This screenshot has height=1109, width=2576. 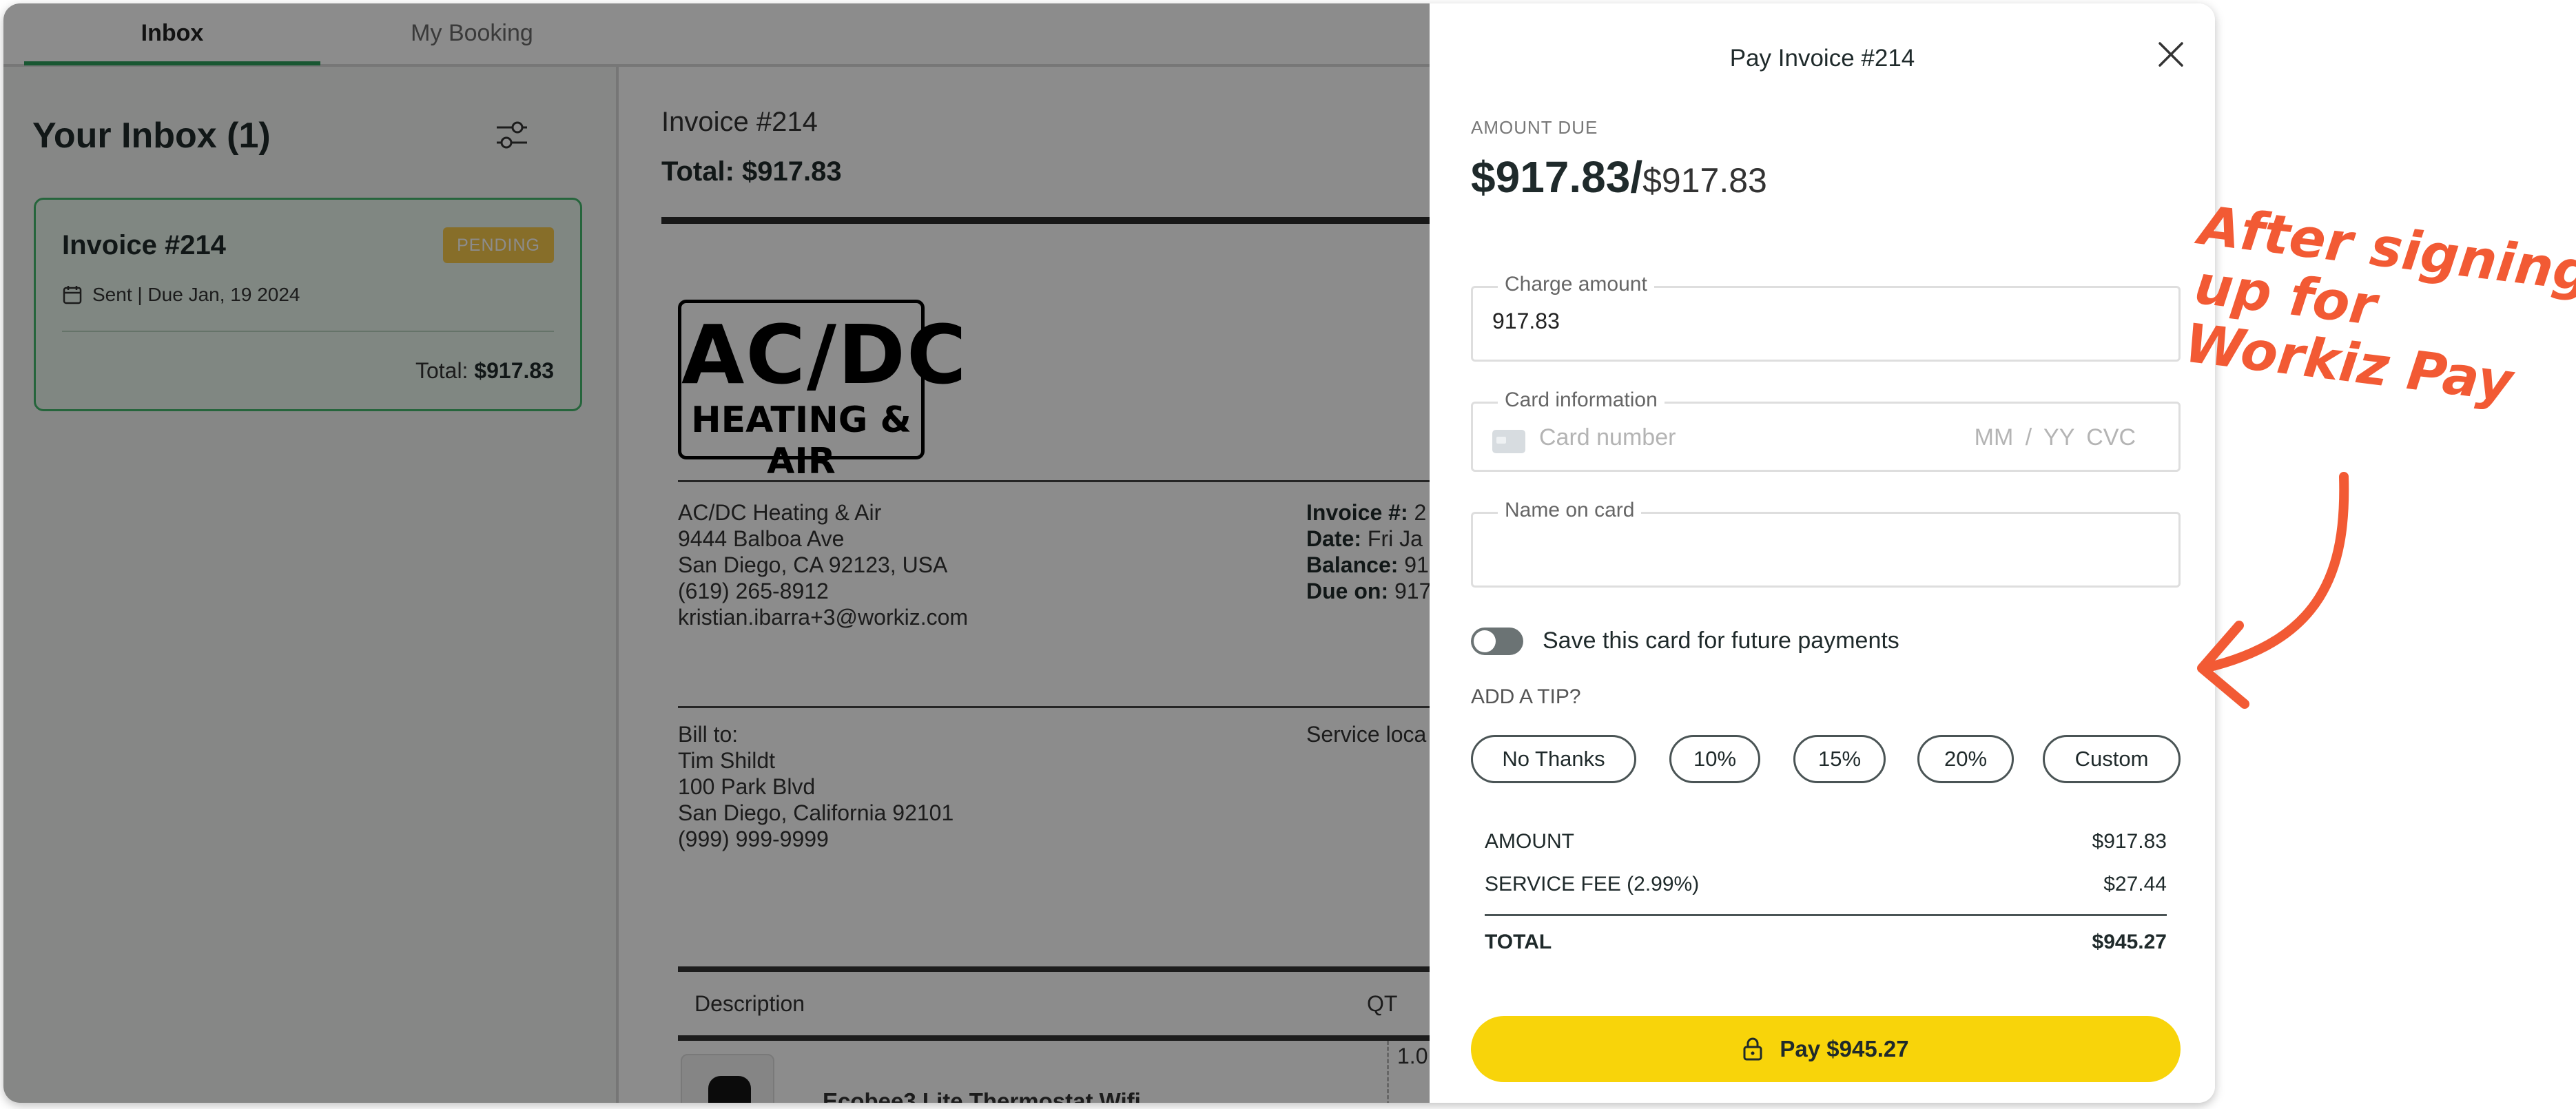 I want to click on summary-amount-value: $917.83, so click(x=2129, y=841).